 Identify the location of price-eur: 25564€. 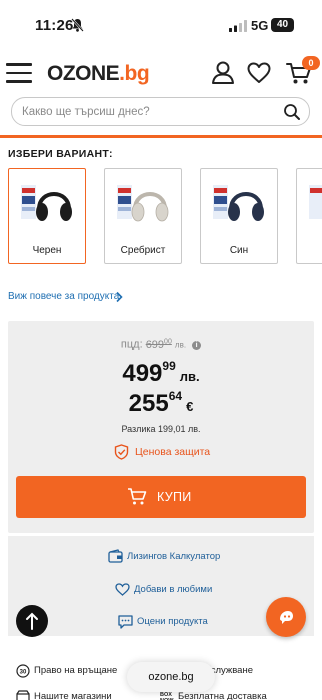
(161, 403).